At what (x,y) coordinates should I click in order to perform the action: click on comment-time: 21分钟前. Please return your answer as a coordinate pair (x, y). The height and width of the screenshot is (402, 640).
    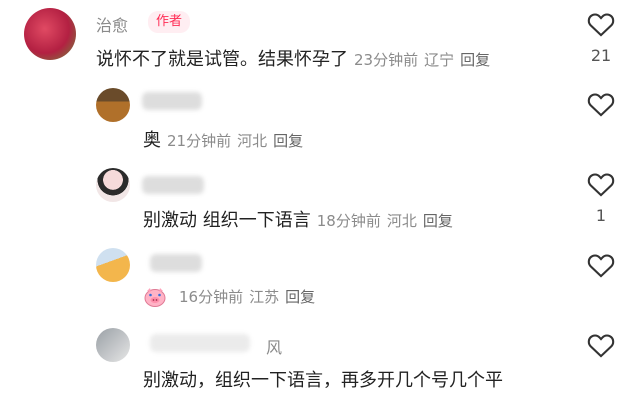
    Looking at the image, I should click on (199, 141).